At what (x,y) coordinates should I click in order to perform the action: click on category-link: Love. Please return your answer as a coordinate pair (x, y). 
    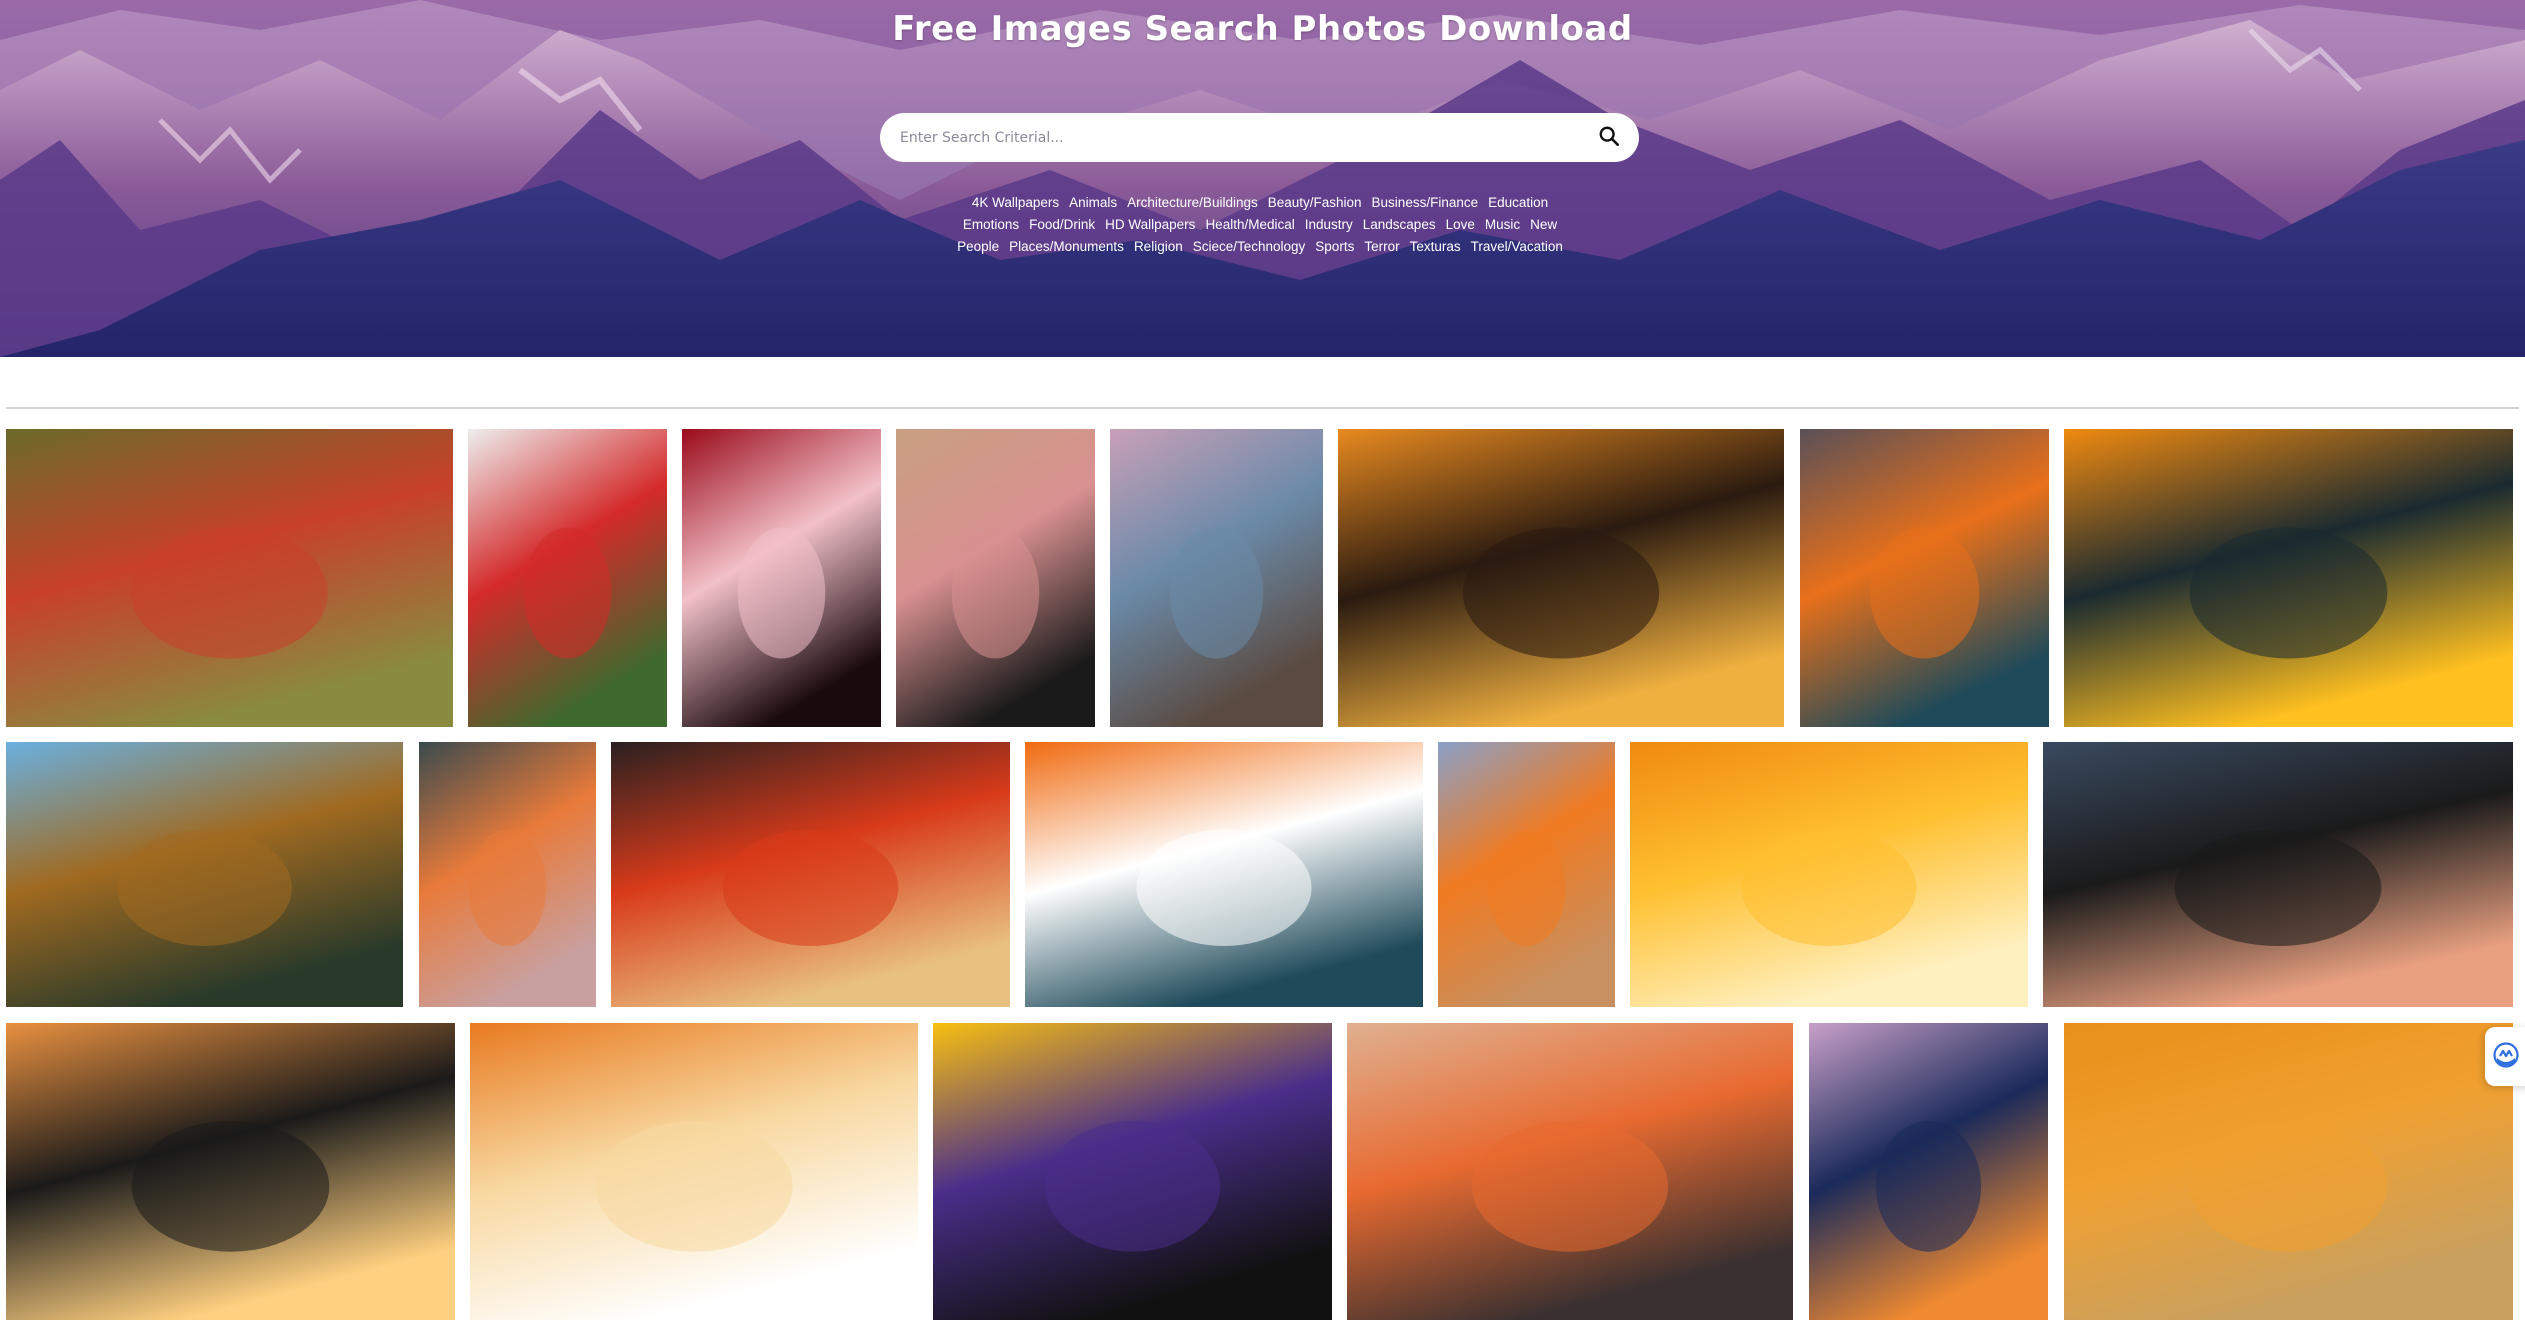
    Looking at the image, I should click on (1460, 225).